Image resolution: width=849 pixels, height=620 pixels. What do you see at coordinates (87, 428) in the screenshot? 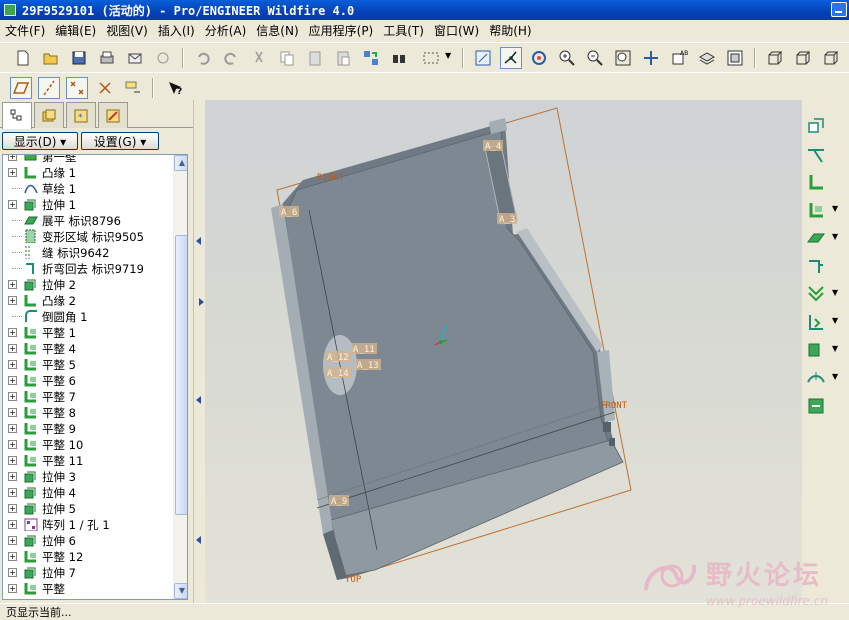
I see `tree-item: + 平整 9` at bounding box center [87, 428].